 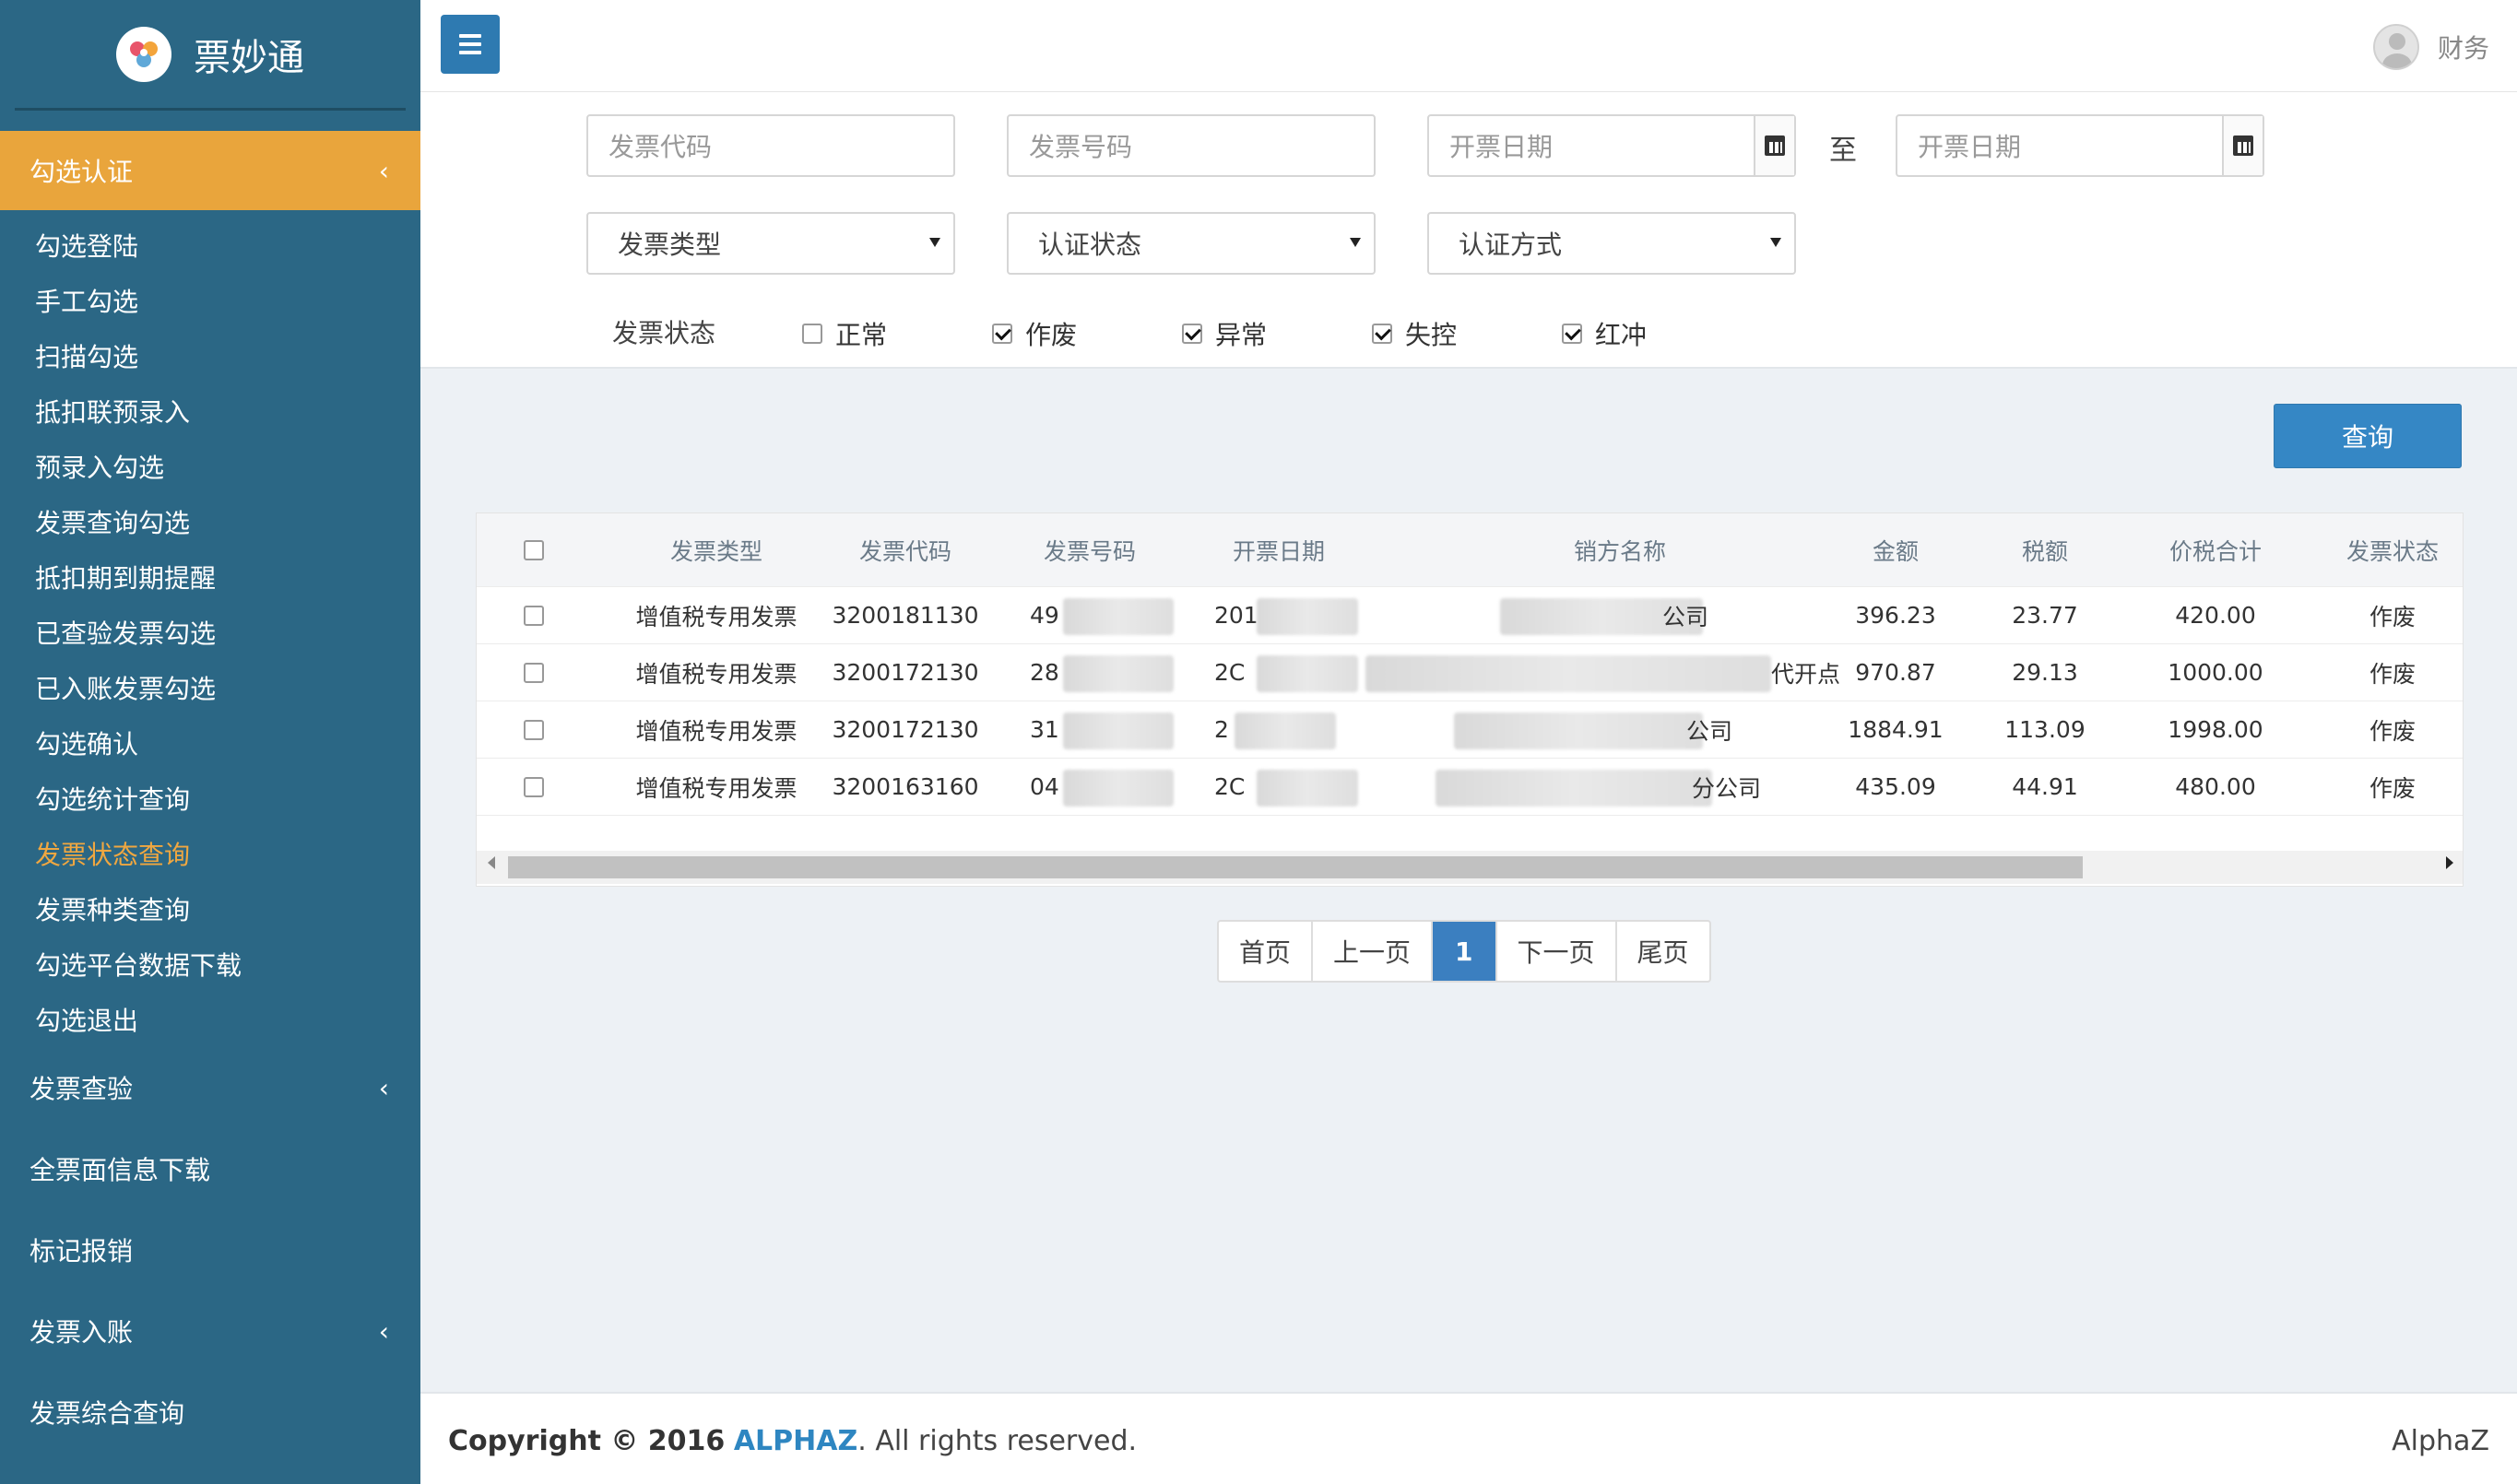 I want to click on menu-group: 发票综合查询, so click(x=210, y=1413).